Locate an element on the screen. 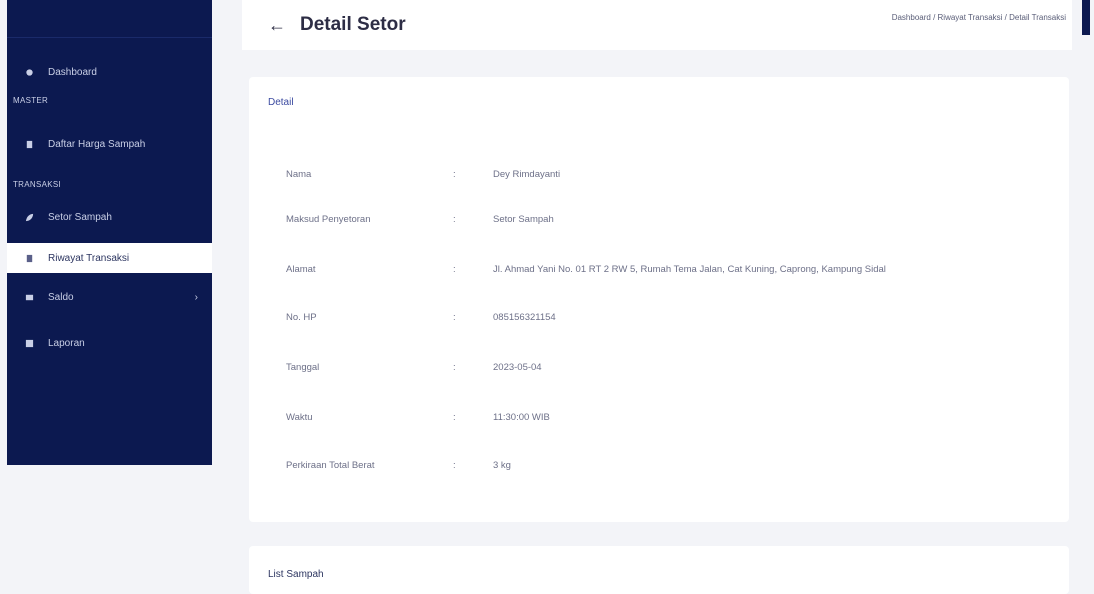  detail-label: No. HP is located at coordinates (301, 317).